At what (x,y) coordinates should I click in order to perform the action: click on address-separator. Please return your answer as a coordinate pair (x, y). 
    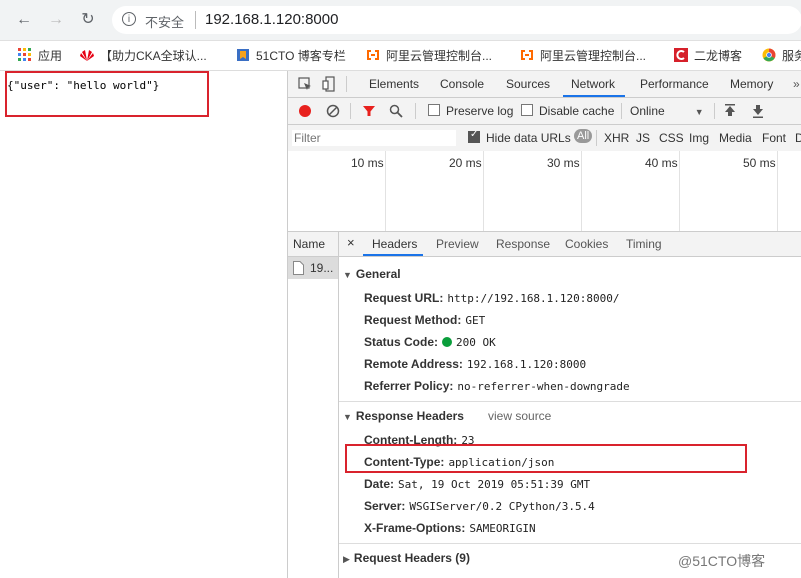
    Looking at the image, I should click on (195, 20).